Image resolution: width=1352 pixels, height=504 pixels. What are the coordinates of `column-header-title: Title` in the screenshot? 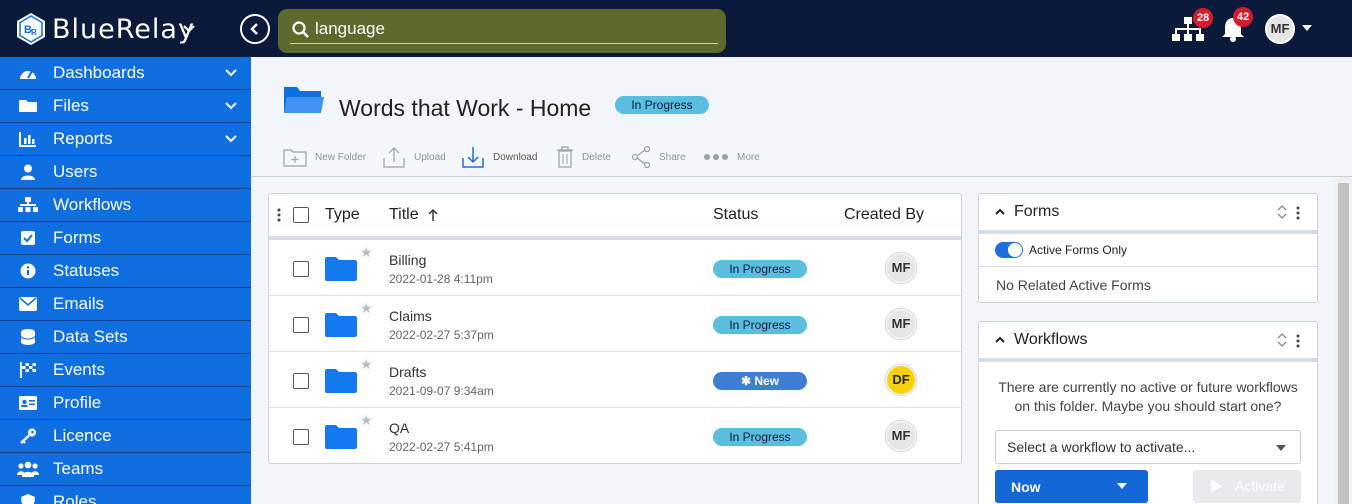 It's located at (404, 215).